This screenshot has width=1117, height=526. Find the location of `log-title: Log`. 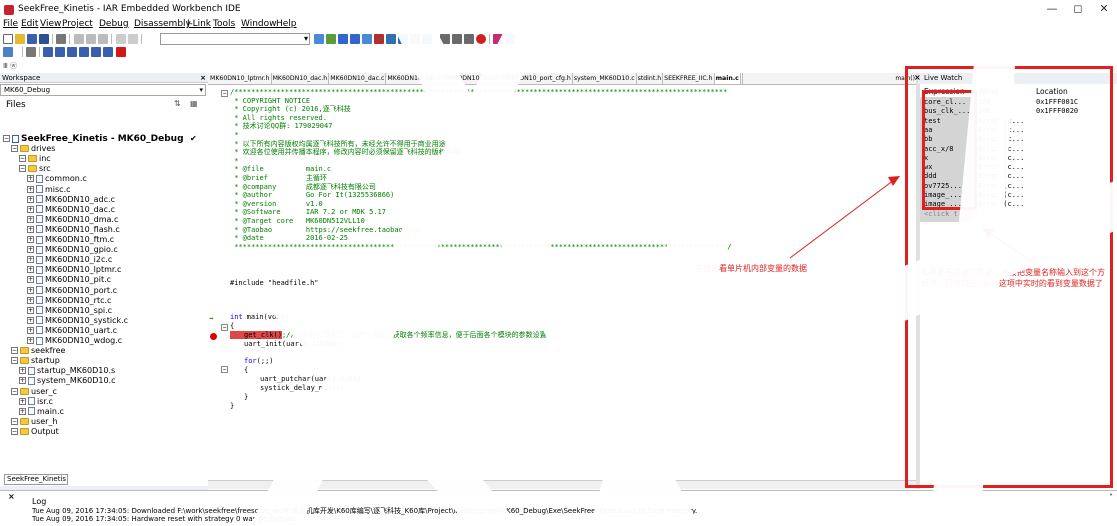

log-title: Log is located at coordinates (39, 501).